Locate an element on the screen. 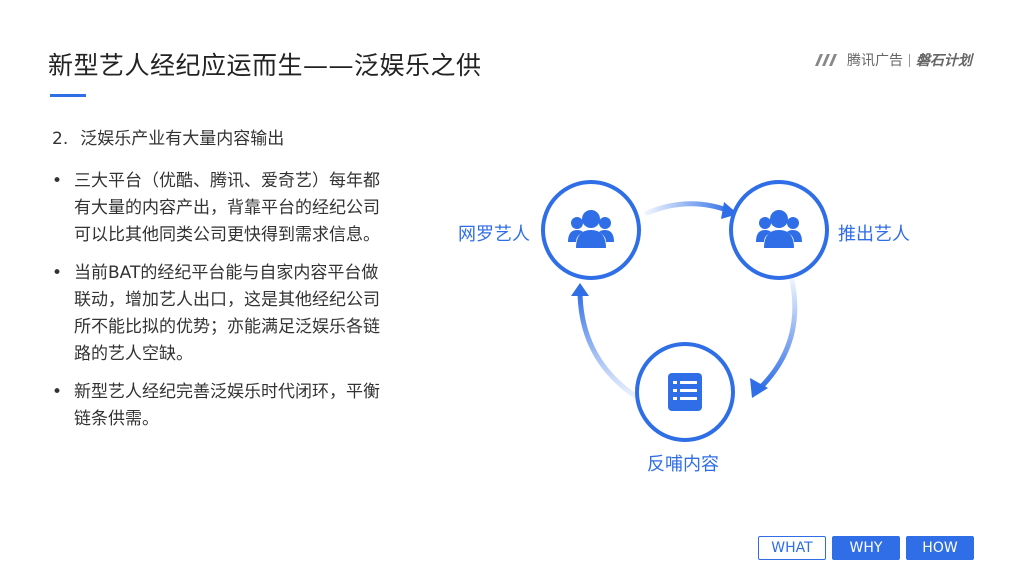  subtitle-number: 2. is located at coordinates (60, 139).